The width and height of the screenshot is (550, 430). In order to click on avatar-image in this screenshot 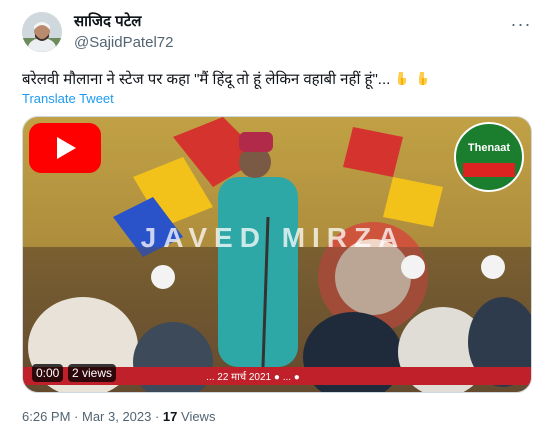, I will do `click(42, 32)`.